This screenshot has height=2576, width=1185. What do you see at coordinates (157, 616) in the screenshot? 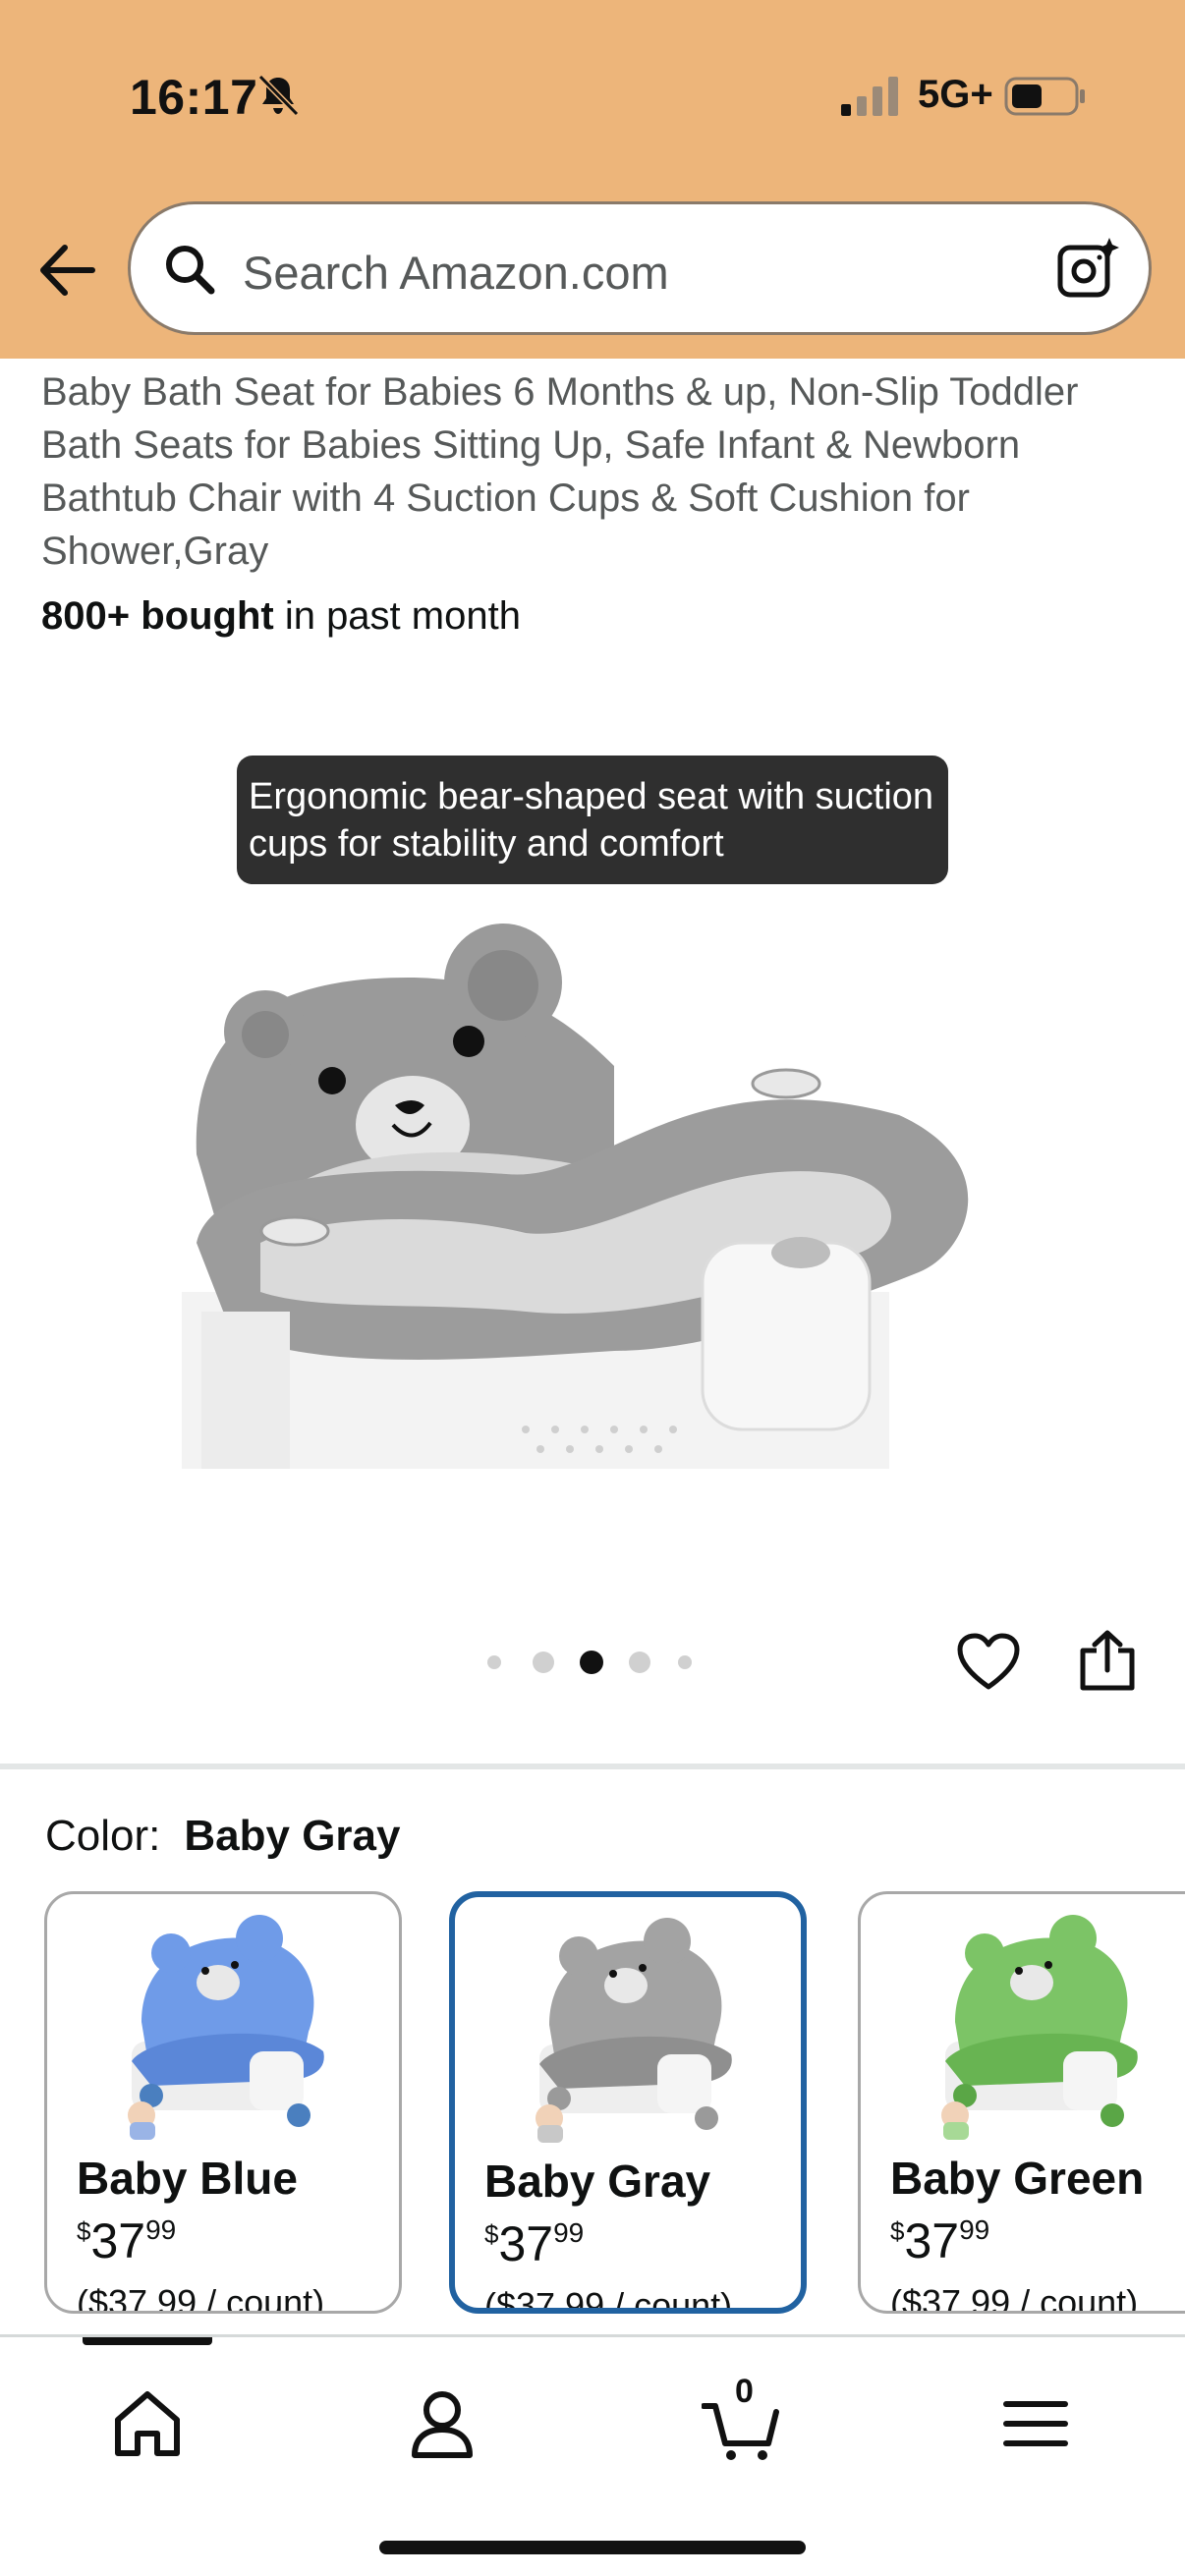
I see `bought-bold: 800+ bought` at bounding box center [157, 616].